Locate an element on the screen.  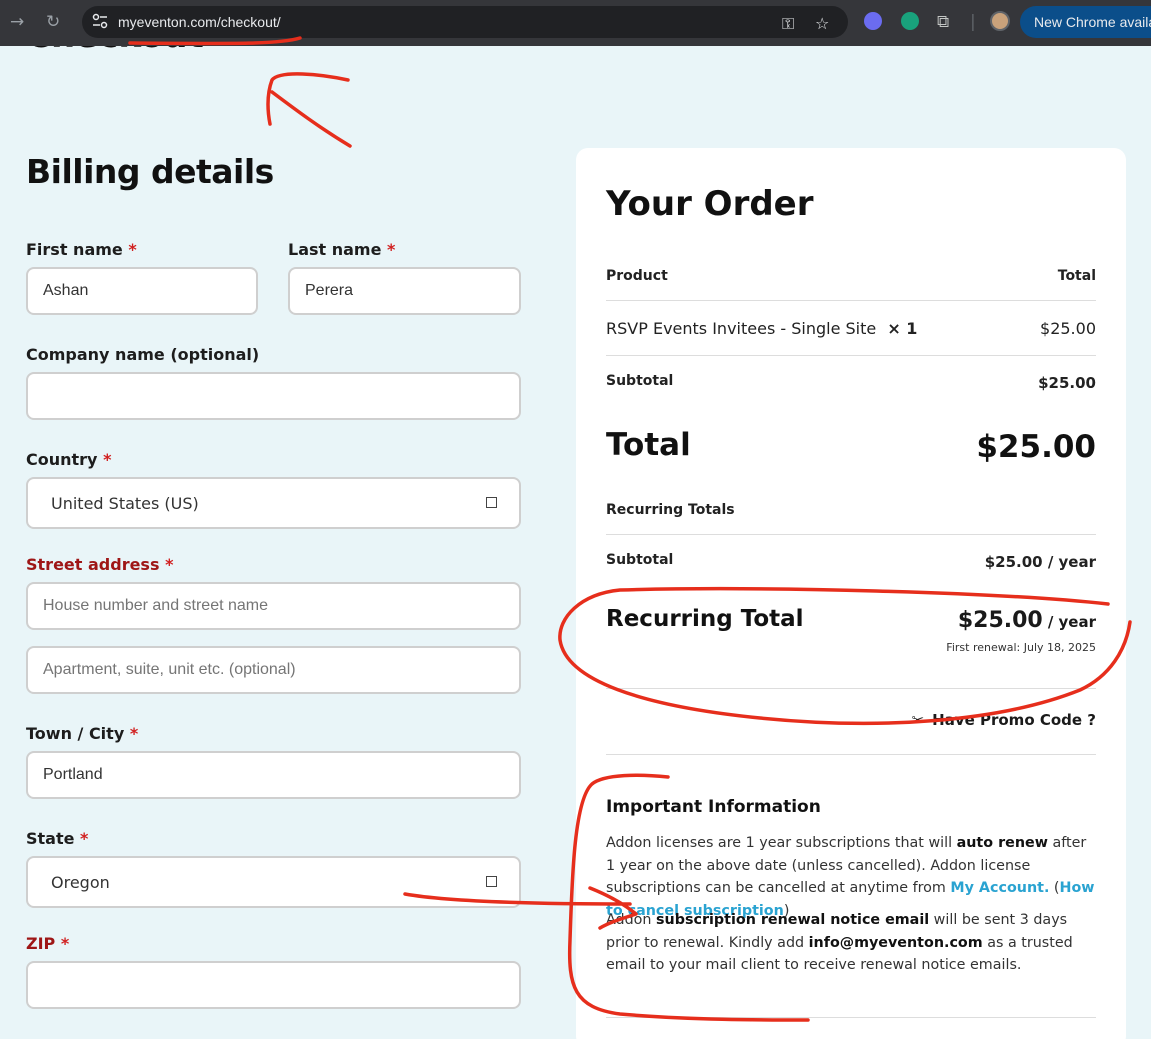
subtotal-value: $25.00 is located at coordinates (1067, 383).